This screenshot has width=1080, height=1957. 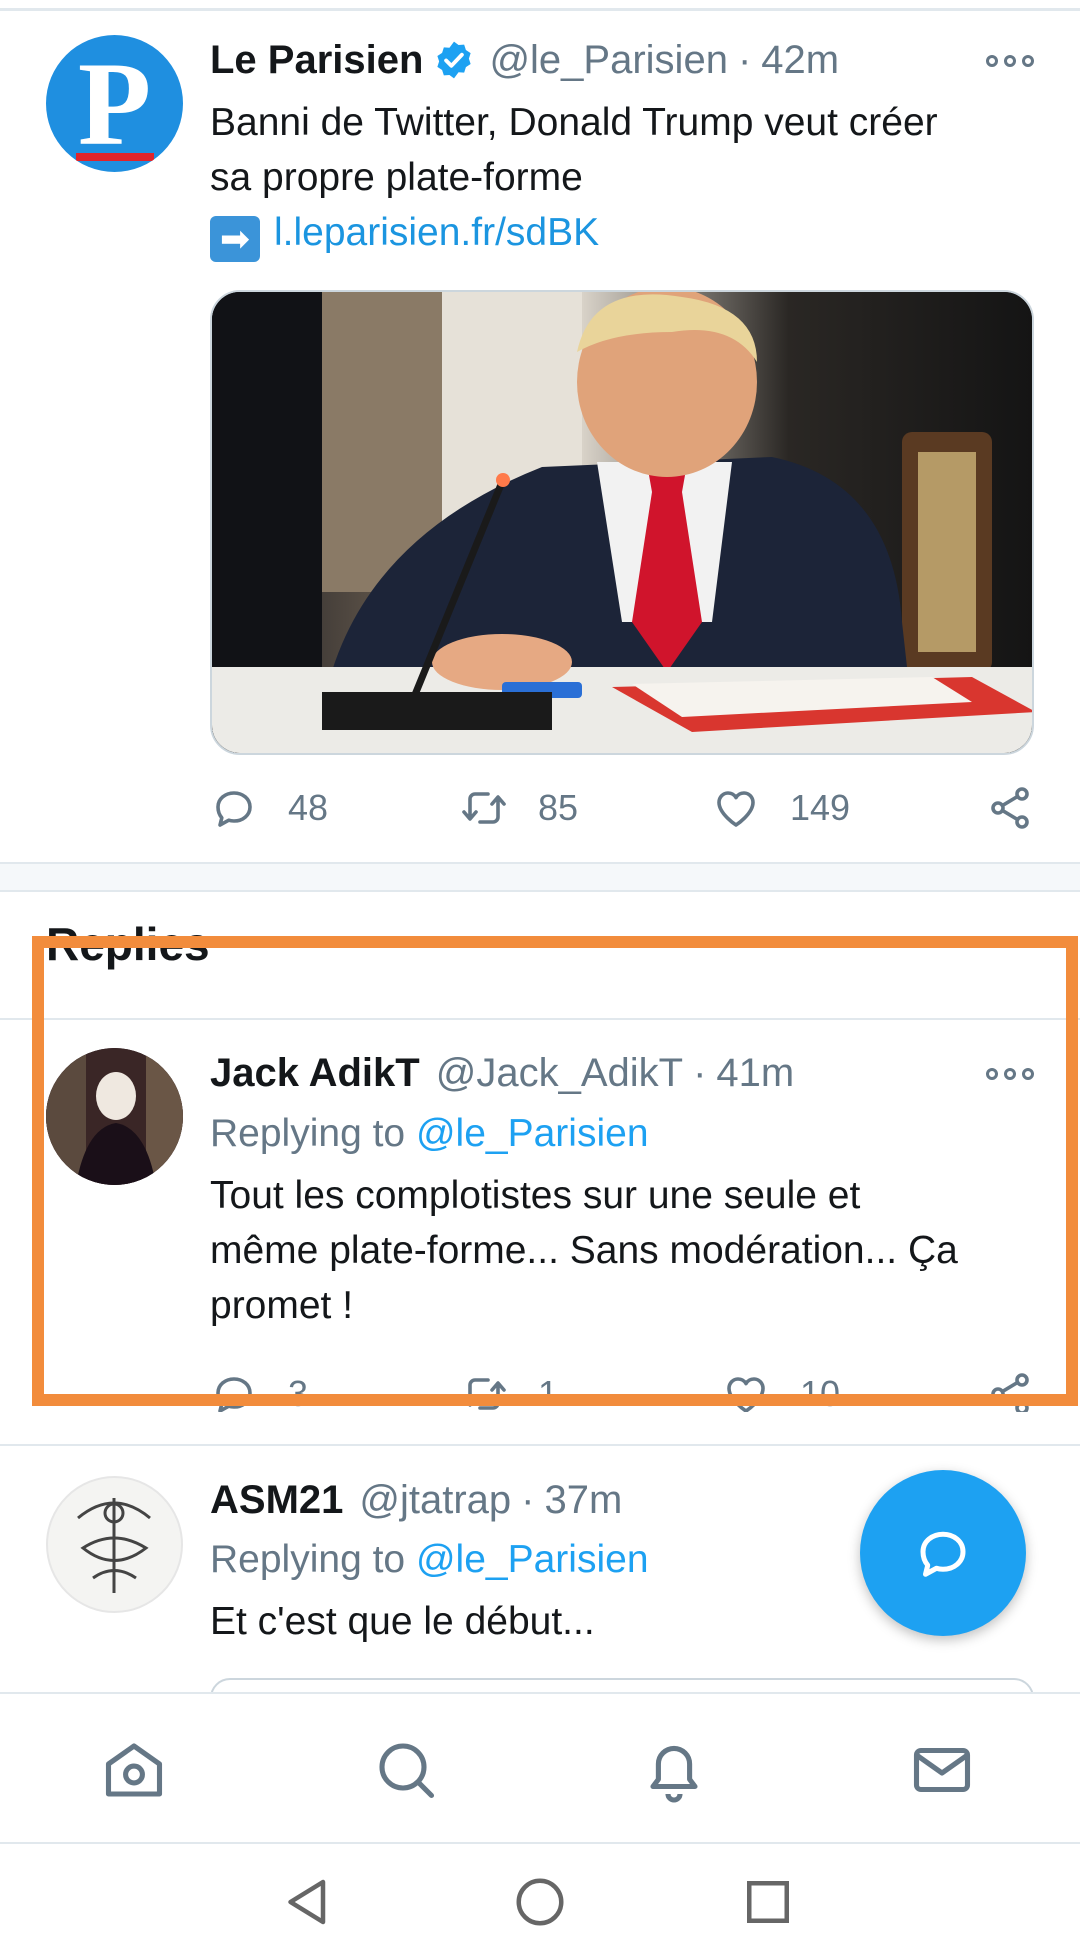 I want to click on asm21-avatar, so click(x=114, y=1544).